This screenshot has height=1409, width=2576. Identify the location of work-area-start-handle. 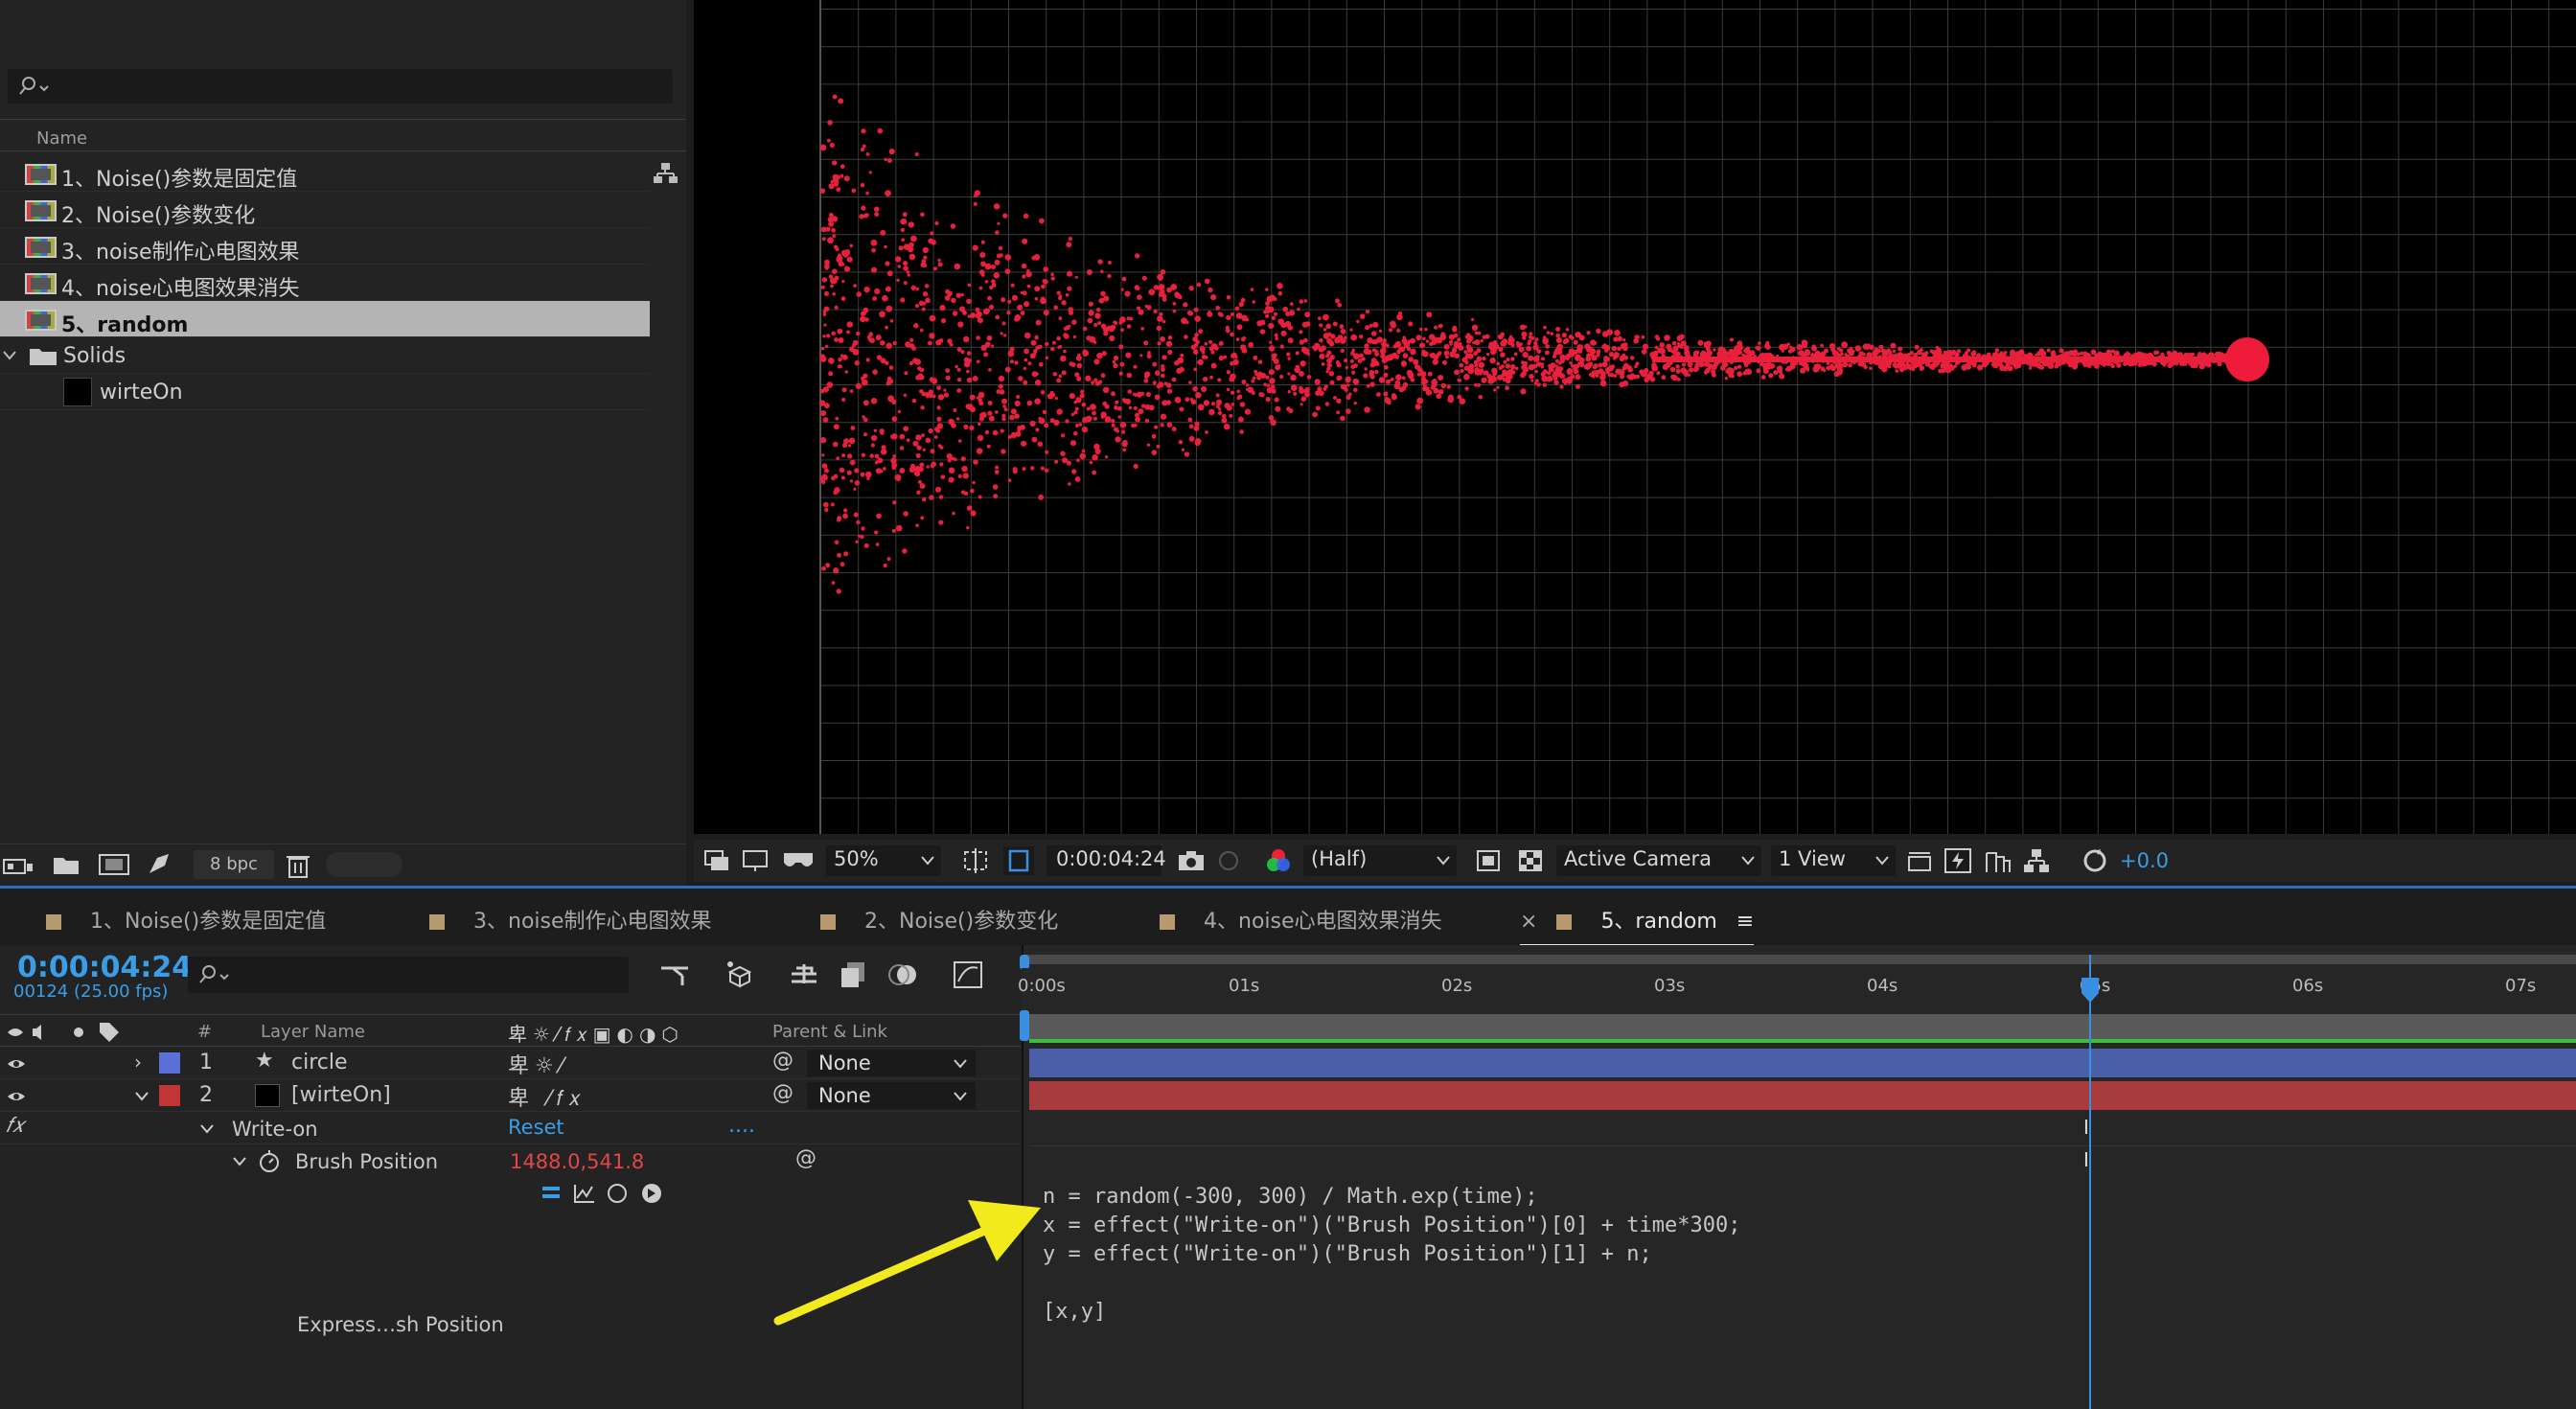
(1024, 1025).